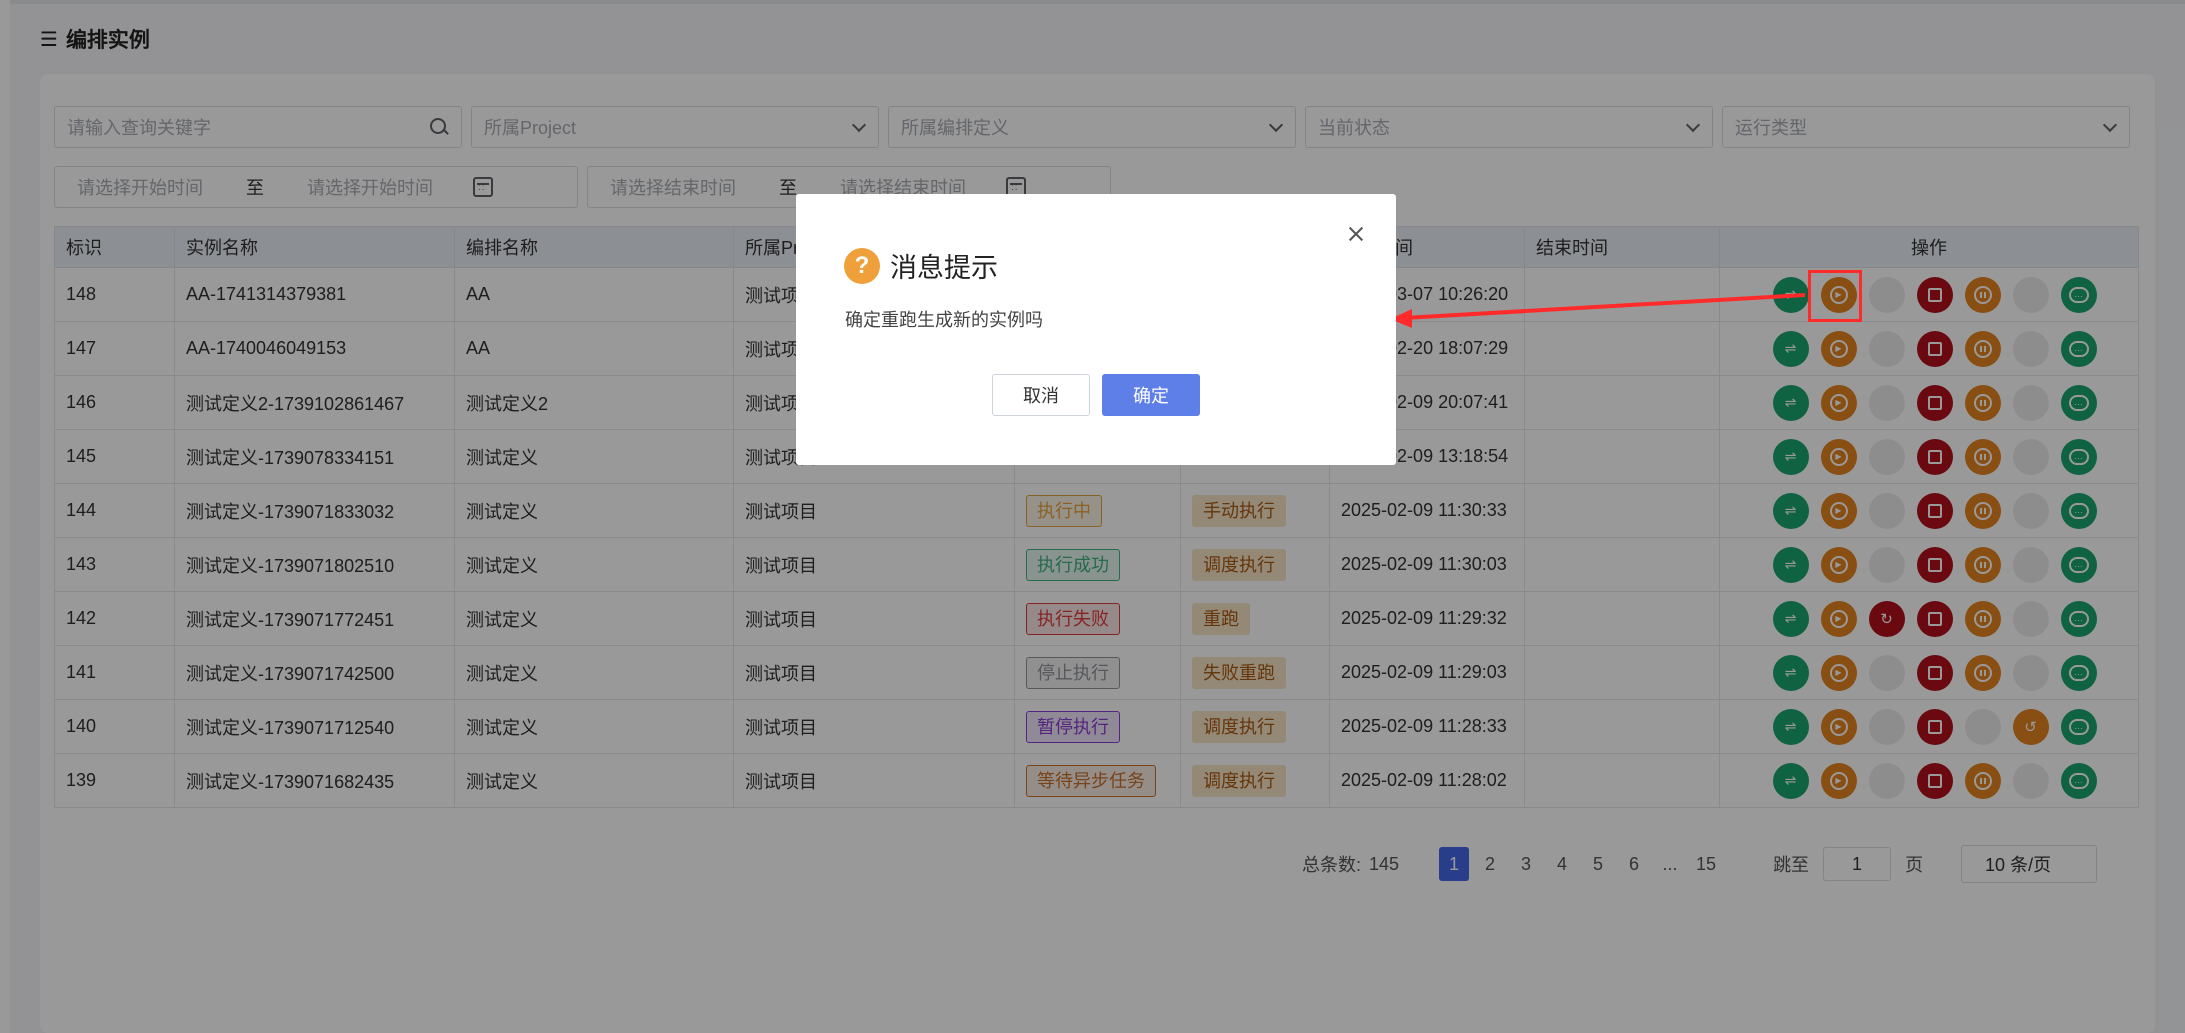 The image size is (2185, 1033). Describe the element at coordinates (1151, 395) in the screenshot. I see `confirm-button: 确定` at that location.